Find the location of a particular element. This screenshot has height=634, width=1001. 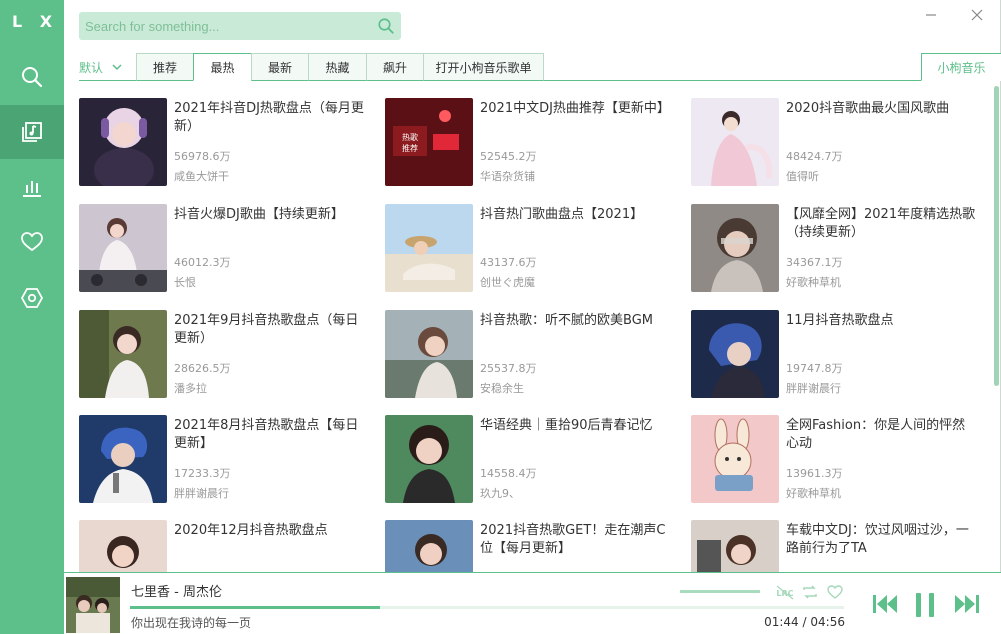

playlist-card: 华语经典｜重拾90后青春记忆 14558.4万 玖九9、 is located at coordinates (530, 459).